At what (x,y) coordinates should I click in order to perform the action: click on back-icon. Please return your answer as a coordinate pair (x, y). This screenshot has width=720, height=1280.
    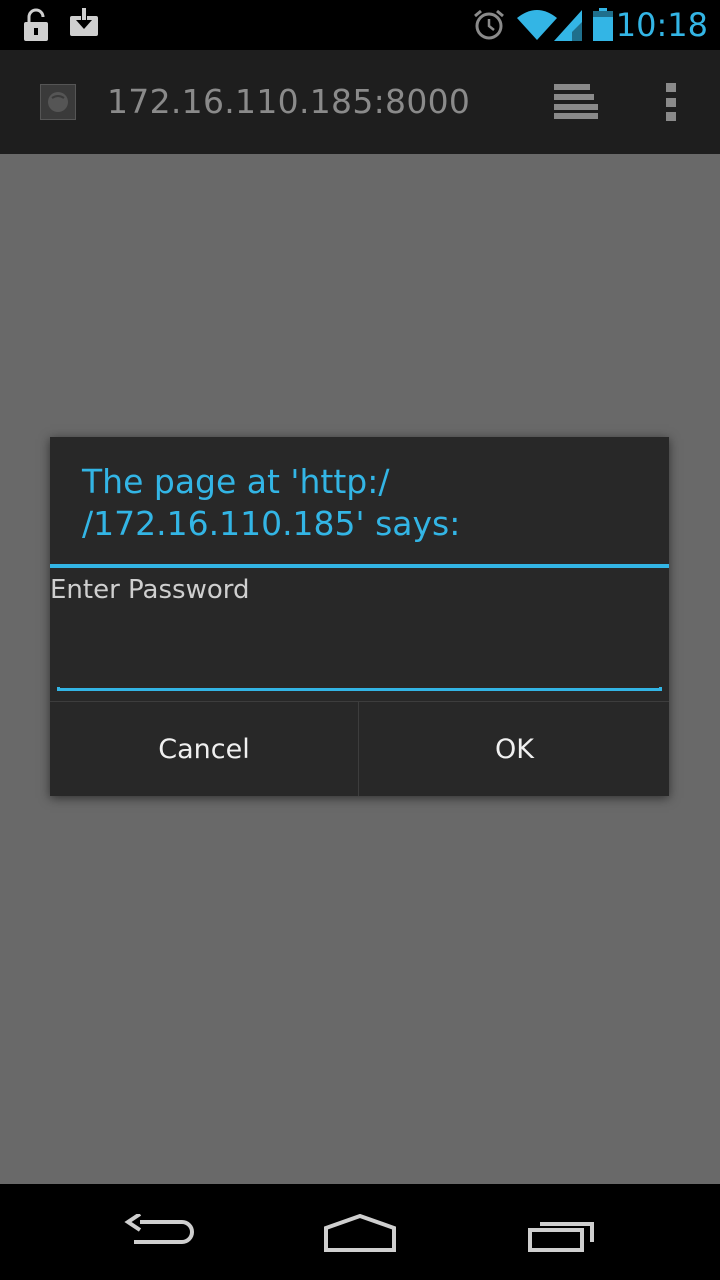
    Looking at the image, I should click on (160, 1235).